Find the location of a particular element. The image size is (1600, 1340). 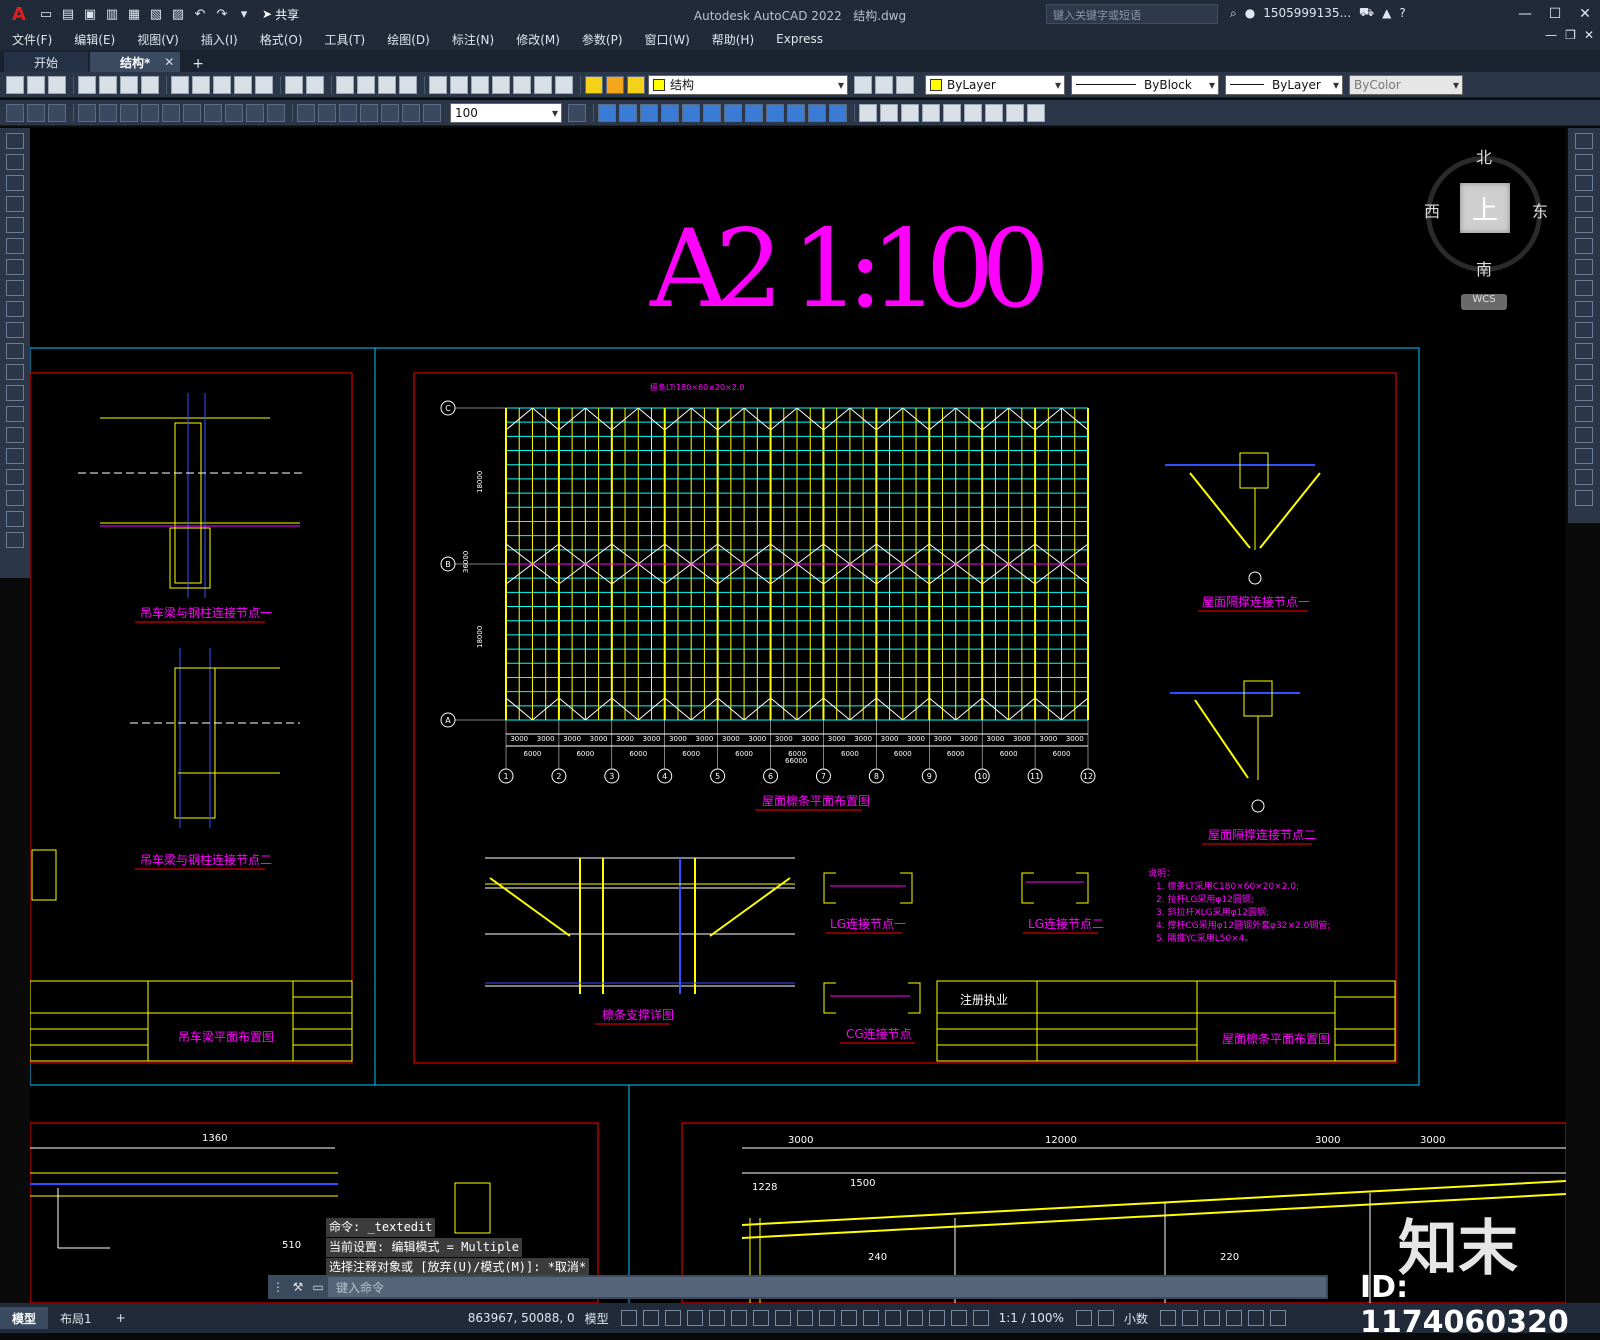

graphics-perf-icon is located at coordinates (1233, 1318).